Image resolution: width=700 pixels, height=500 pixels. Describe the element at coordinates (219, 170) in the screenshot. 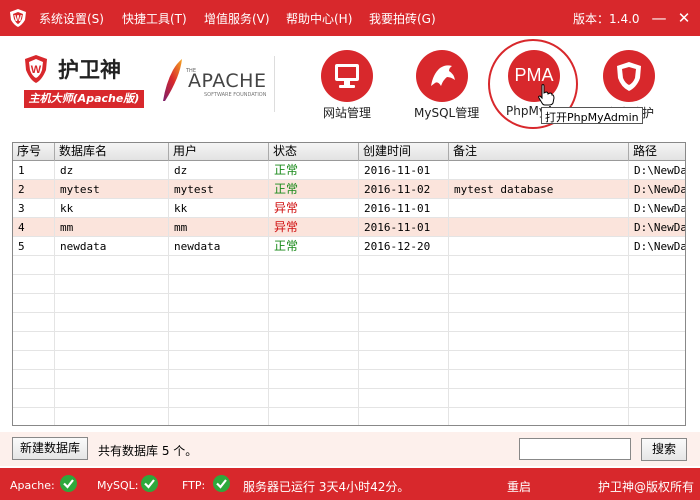

I see `cell-user: dz` at that location.